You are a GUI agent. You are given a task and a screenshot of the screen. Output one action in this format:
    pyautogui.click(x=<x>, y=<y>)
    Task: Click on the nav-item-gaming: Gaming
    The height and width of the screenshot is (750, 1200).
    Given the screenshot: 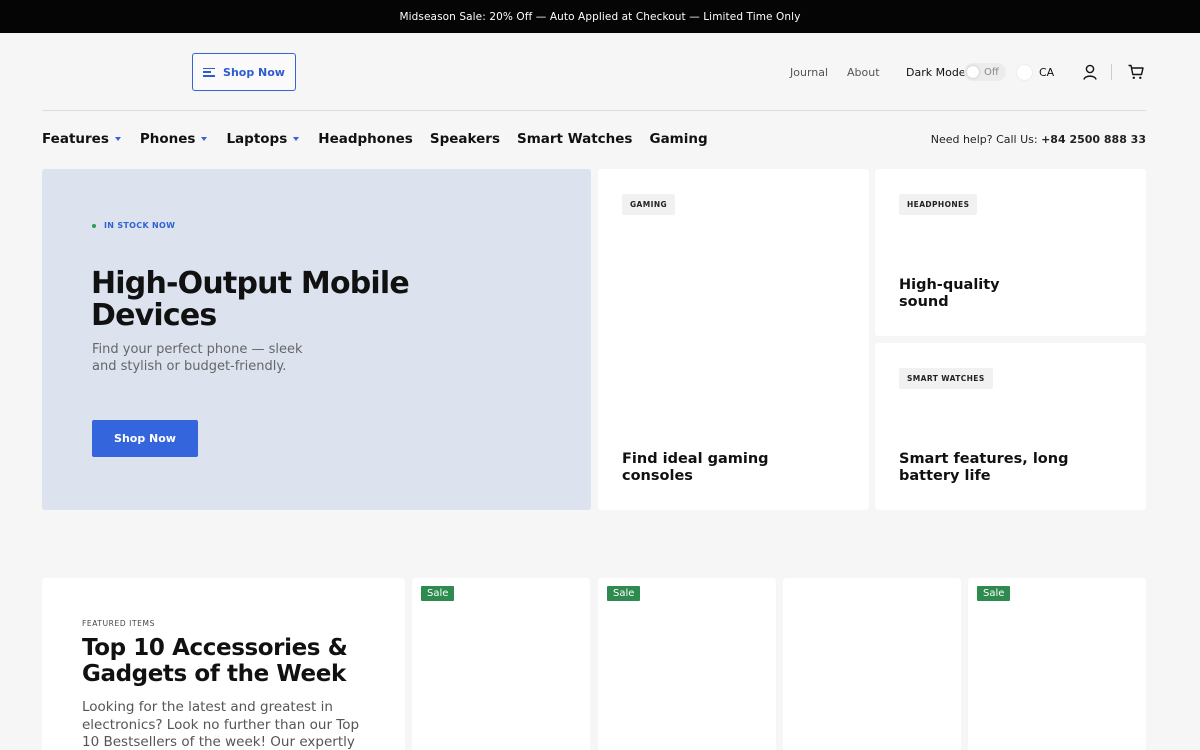 What is the action you would take?
    pyautogui.click(x=678, y=139)
    